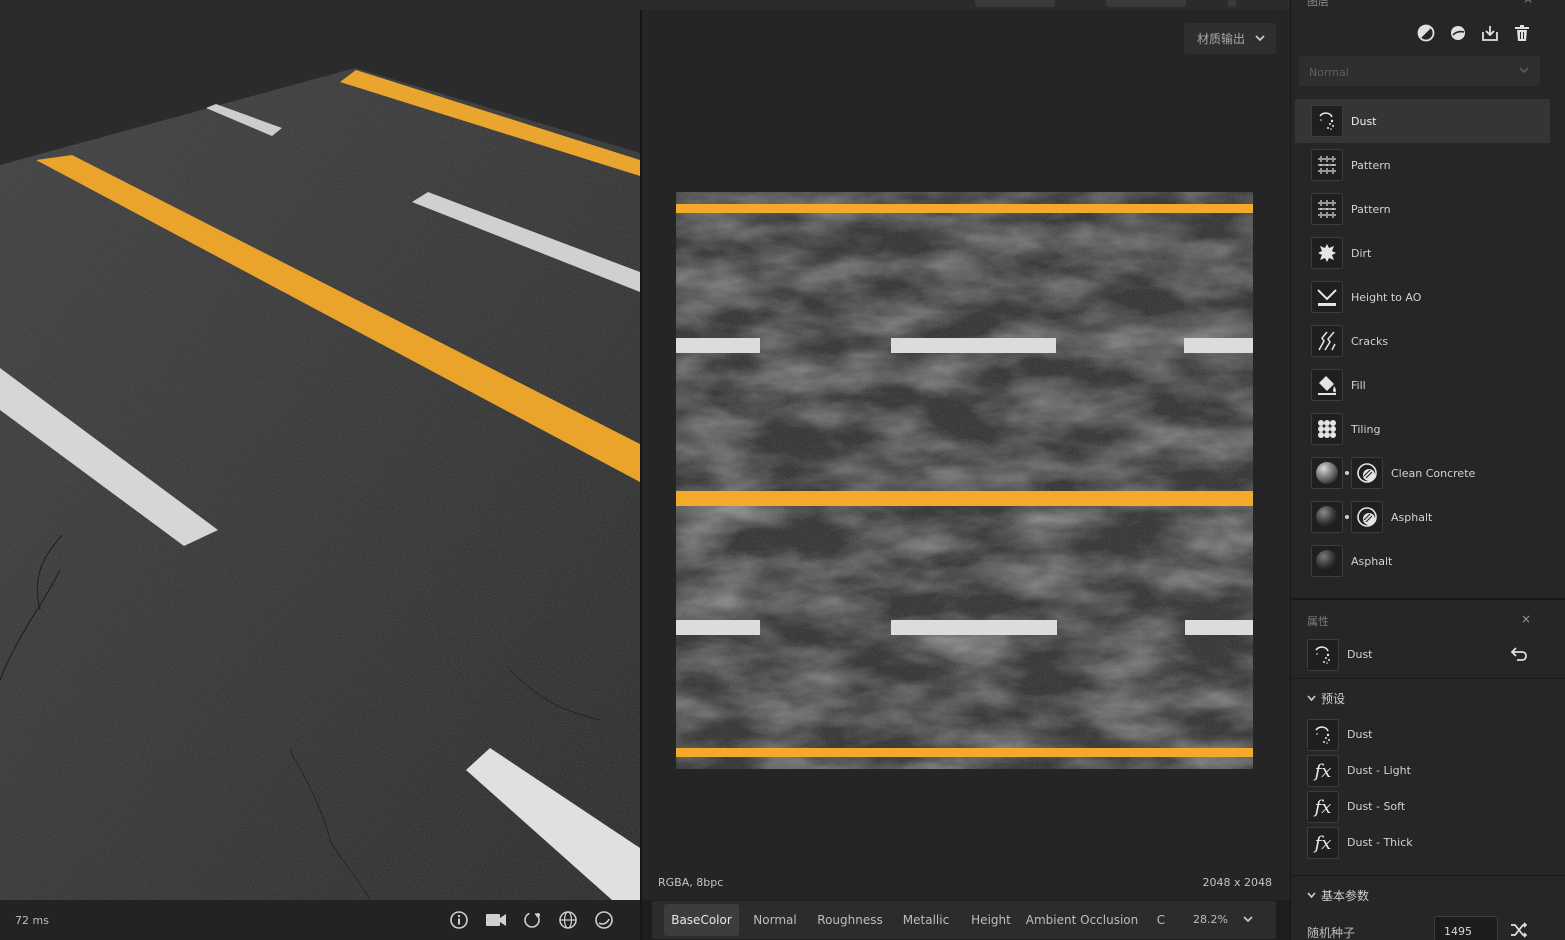 This screenshot has height=940, width=1565. Describe the element at coordinates (1490, 33) in the screenshot. I see `import-icon` at that location.